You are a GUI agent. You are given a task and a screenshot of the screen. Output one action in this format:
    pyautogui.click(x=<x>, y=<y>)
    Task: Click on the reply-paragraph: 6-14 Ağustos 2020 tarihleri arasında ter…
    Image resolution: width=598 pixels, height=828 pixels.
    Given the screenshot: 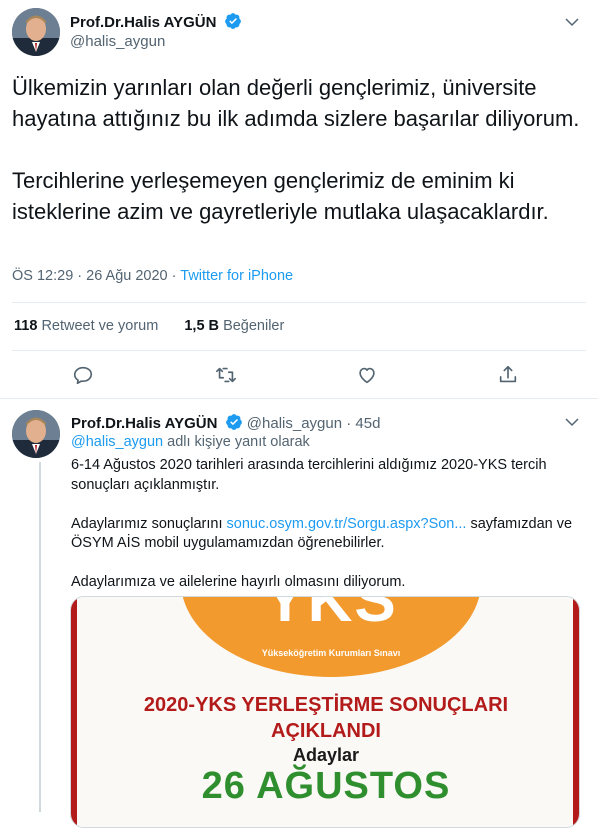 What is the action you would take?
    pyautogui.click(x=309, y=475)
    